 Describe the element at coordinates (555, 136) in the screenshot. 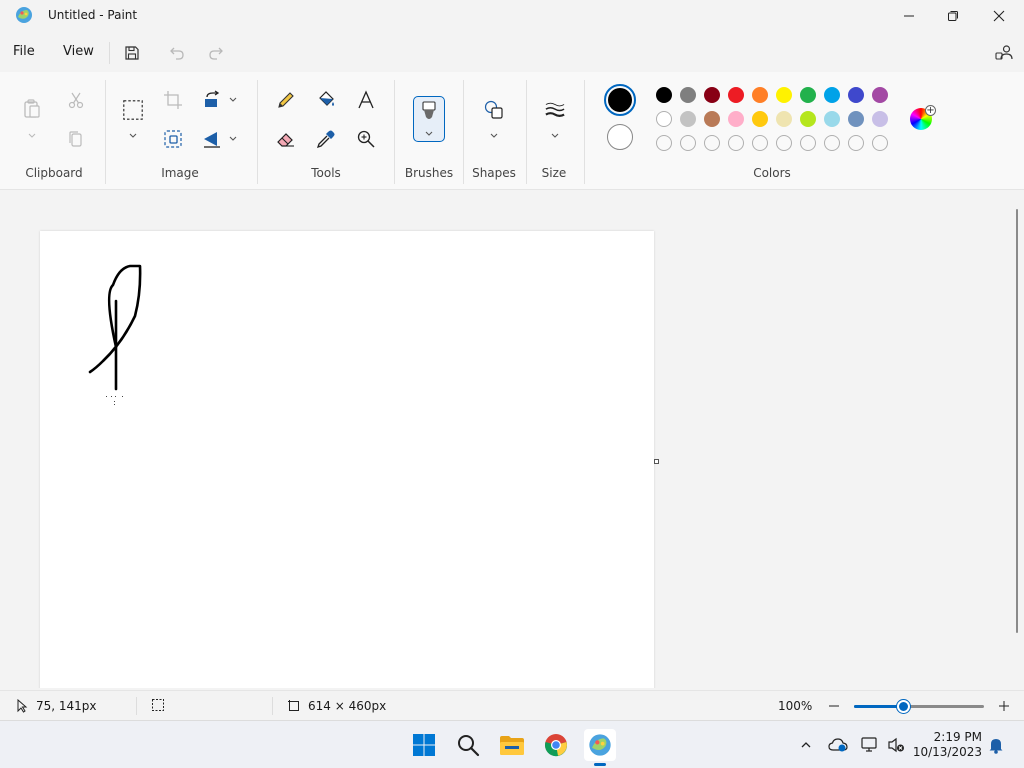

I see `size-chevron-down-icon` at that location.